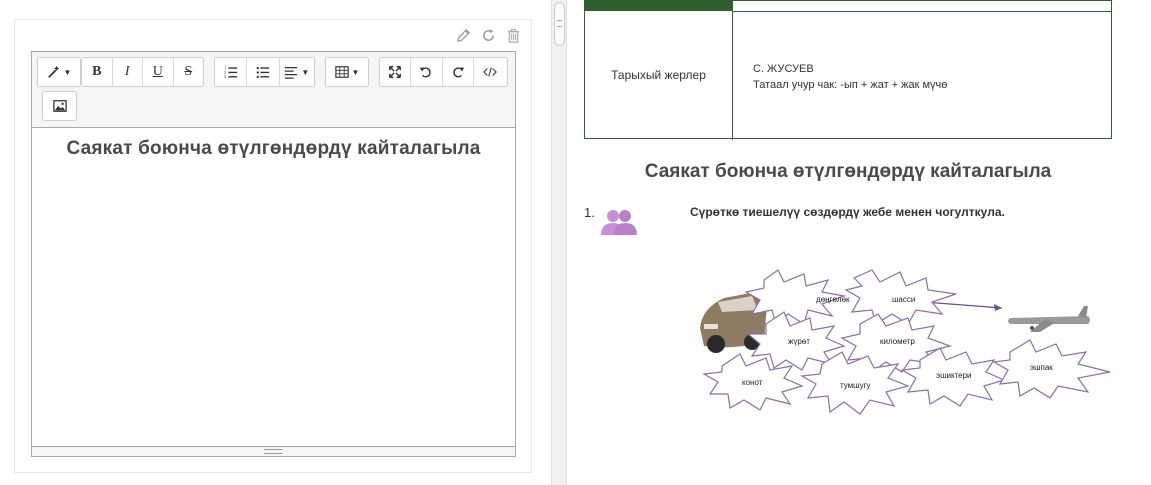 This screenshot has height=485, width=1151. I want to click on word-label: шасси, so click(903, 299).